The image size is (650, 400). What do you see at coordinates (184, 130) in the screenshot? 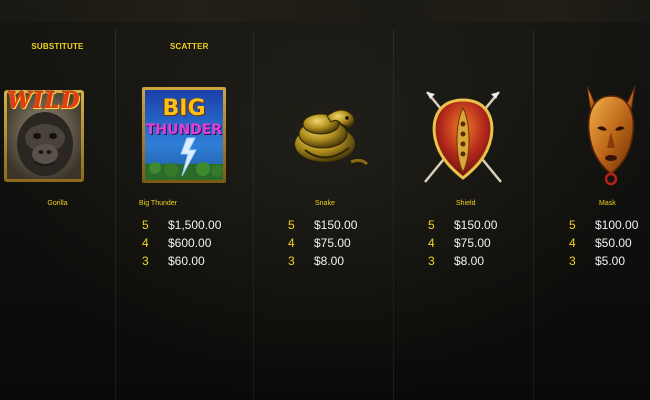
I see `big-thunder-logo-thunder: THUNDER` at bounding box center [184, 130].